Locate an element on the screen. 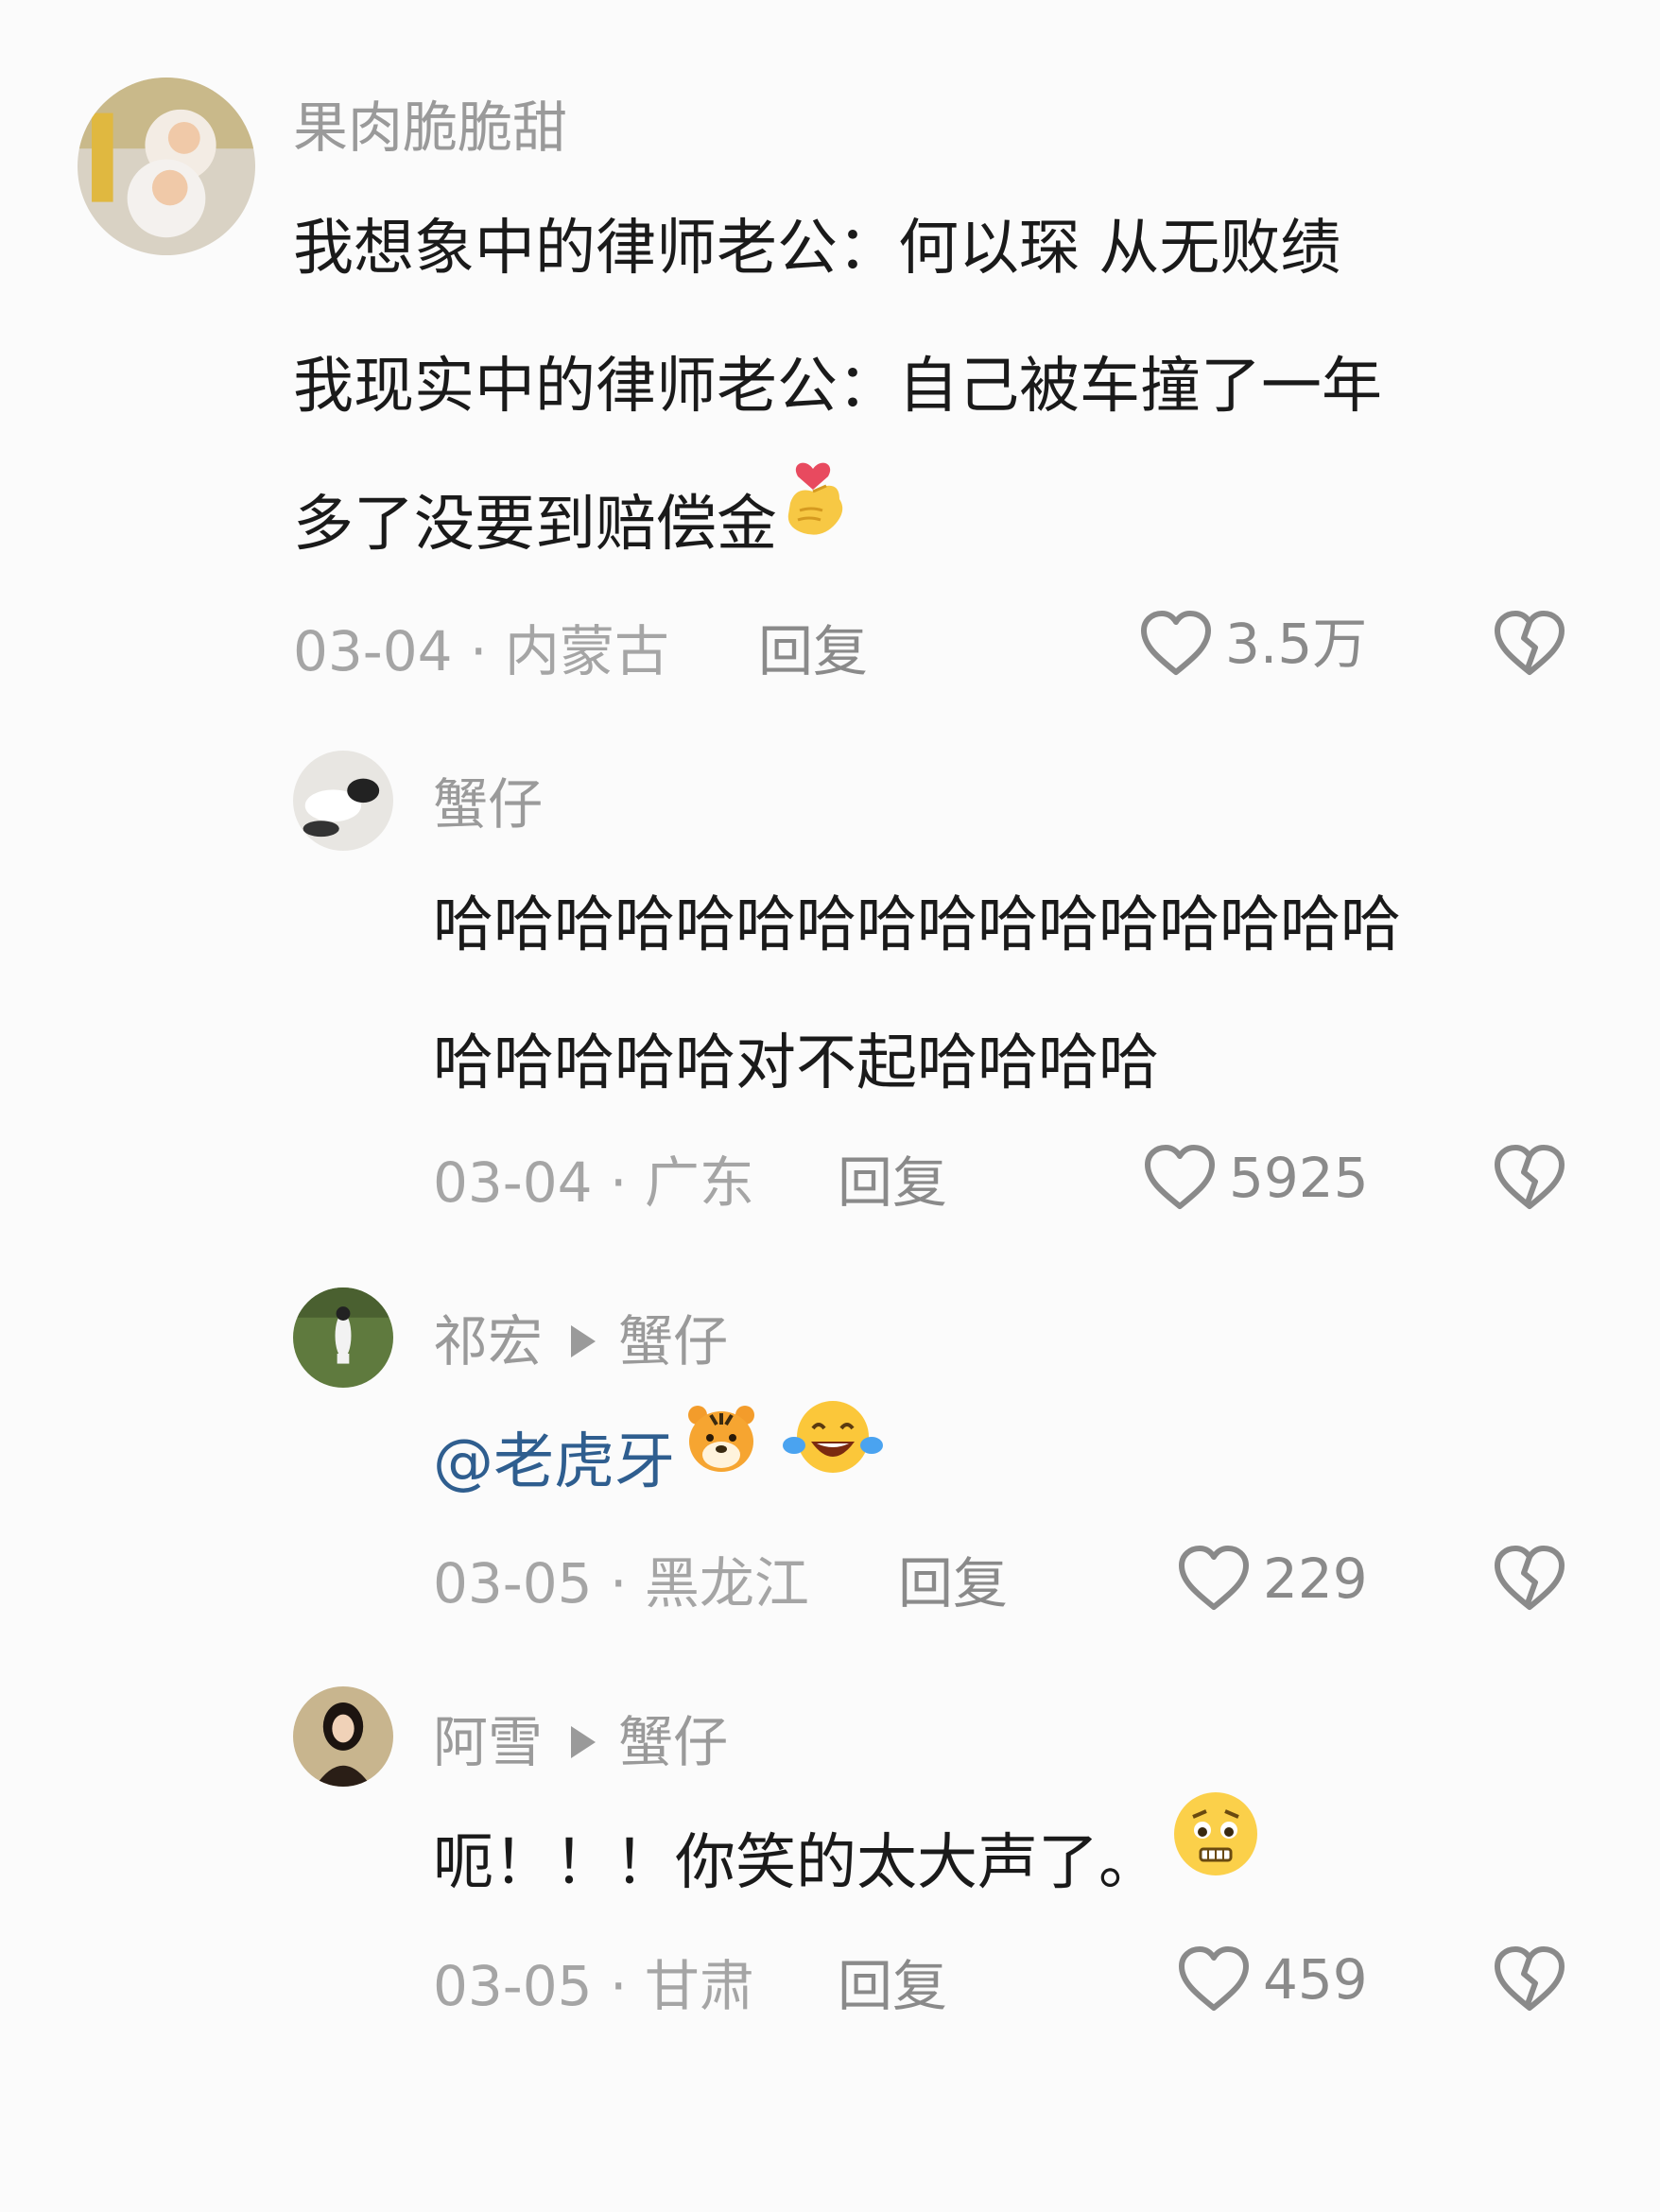 This screenshot has width=1660, height=2212. username: 阿雪 蟹仔 is located at coordinates (580, 1742).